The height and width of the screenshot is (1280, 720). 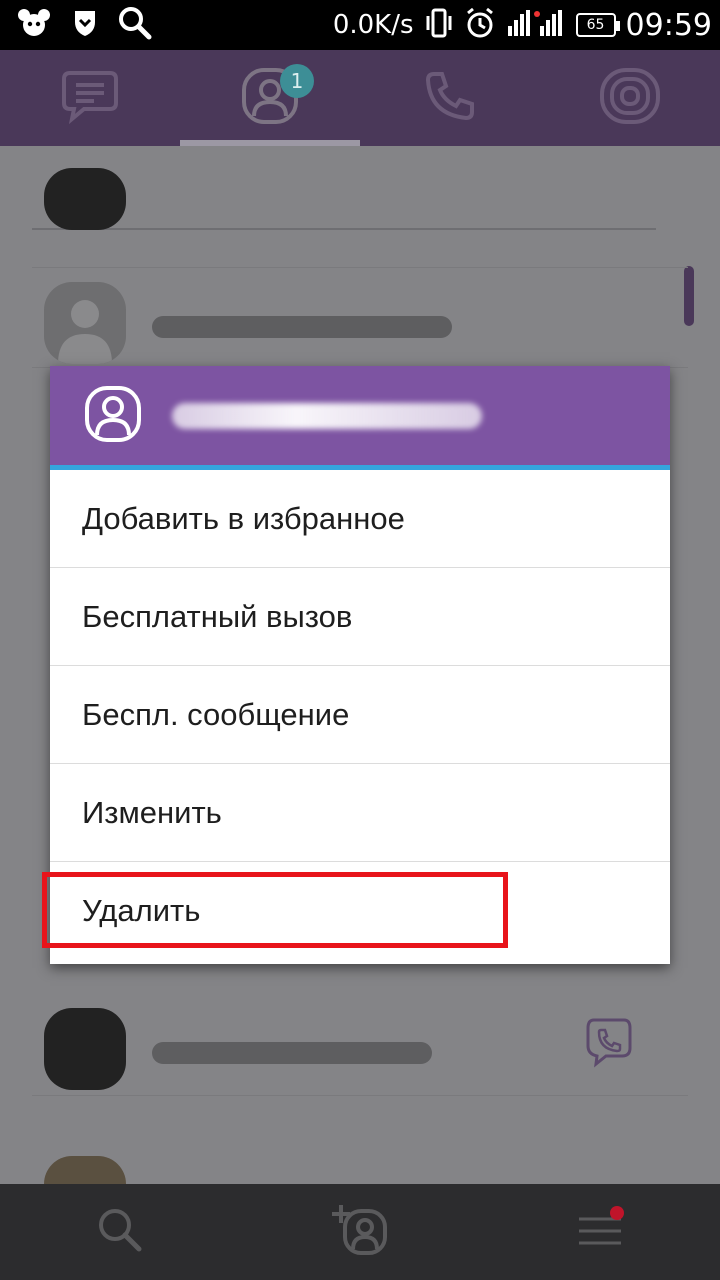 What do you see at coordinates (297, 81) in the screenshot?
I see `contacts-badge: 1` at bounding box center [297, 81].